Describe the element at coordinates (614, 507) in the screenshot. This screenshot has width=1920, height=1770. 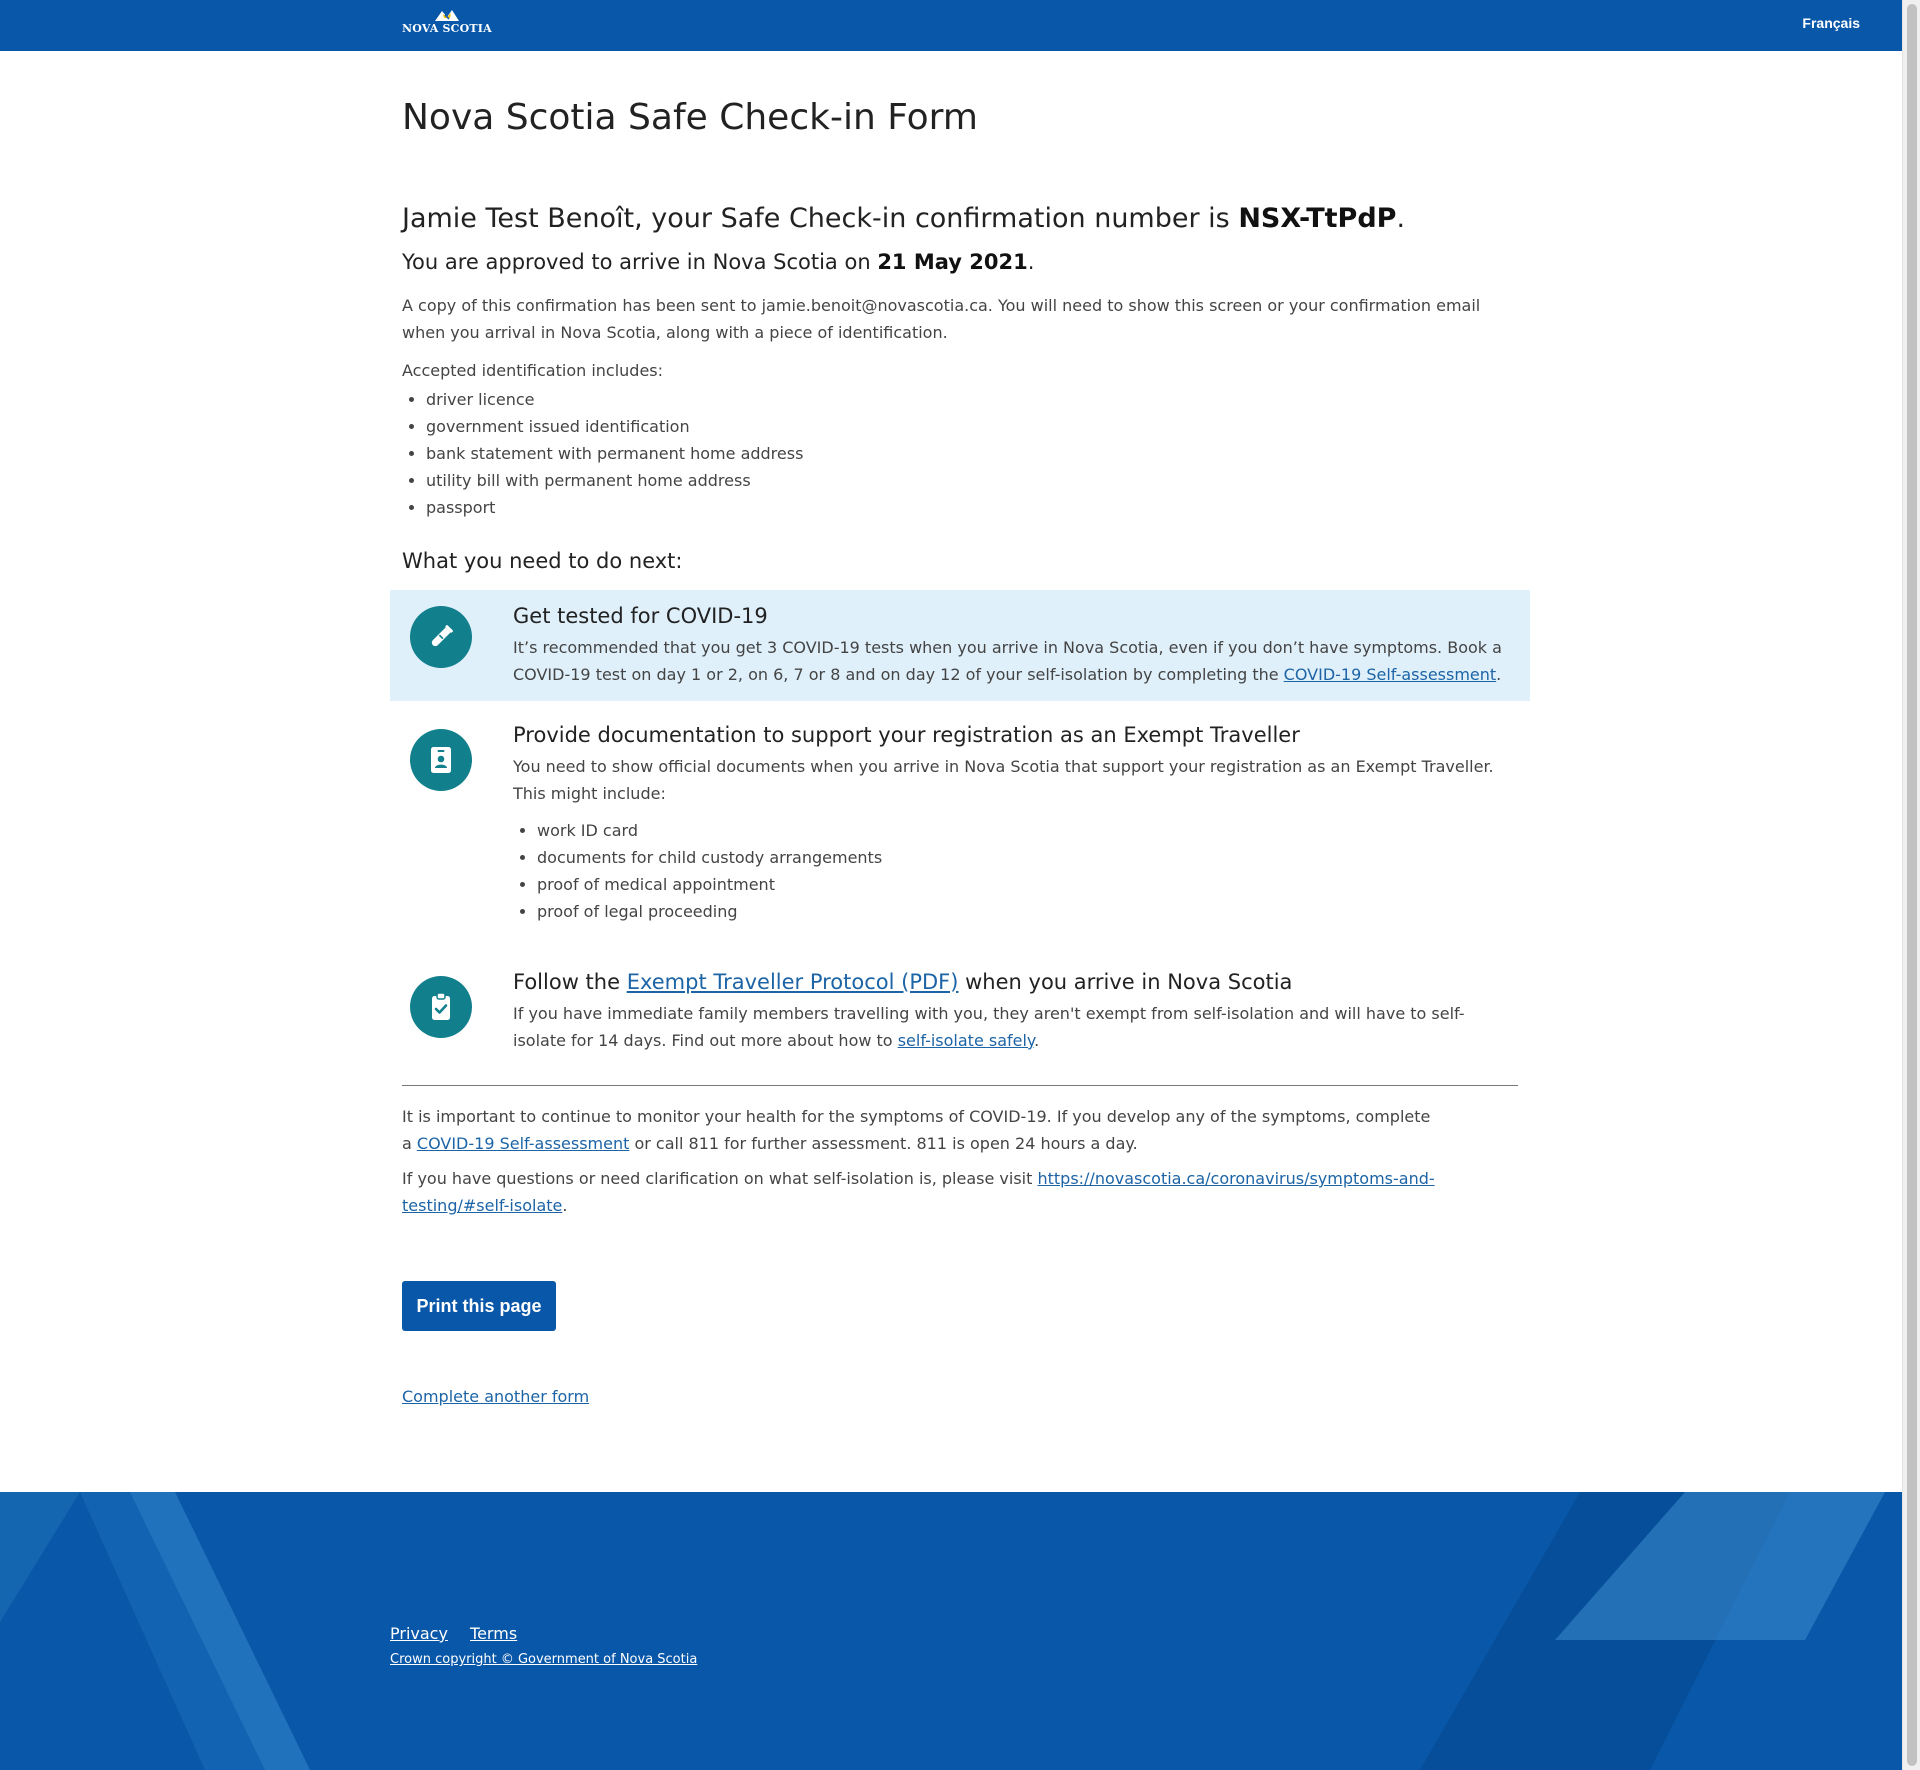
I see `list-item: passport` at that location.